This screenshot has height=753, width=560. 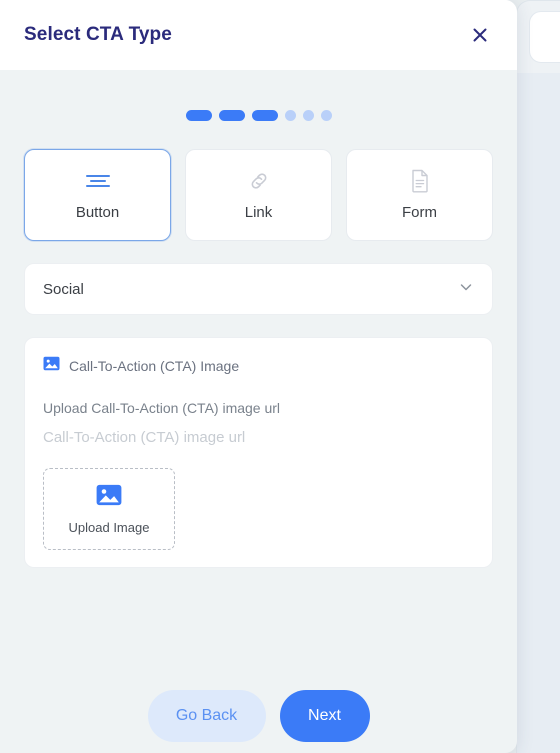 I want to click on cta-category-select: Social, so click(x=258, y=289).